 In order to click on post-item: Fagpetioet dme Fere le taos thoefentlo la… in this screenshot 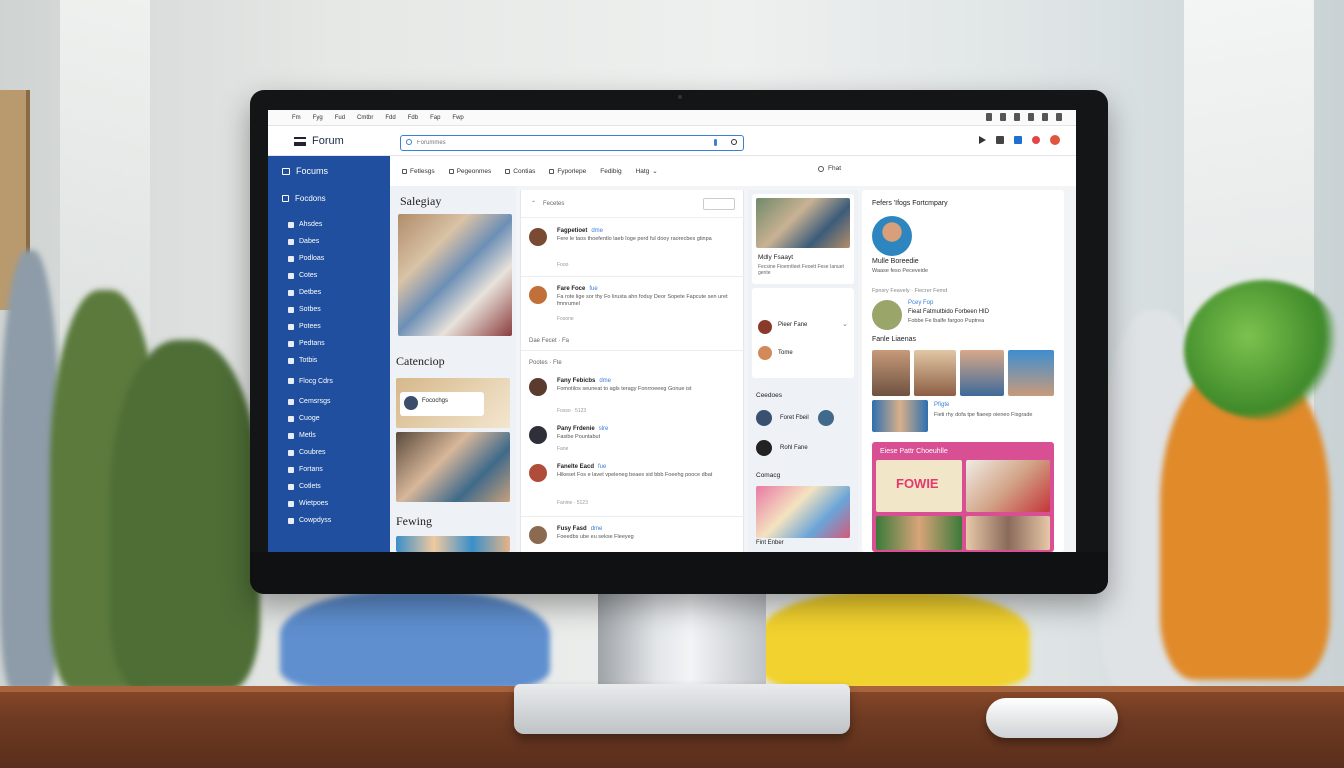, I will do `click(633, 250)`.